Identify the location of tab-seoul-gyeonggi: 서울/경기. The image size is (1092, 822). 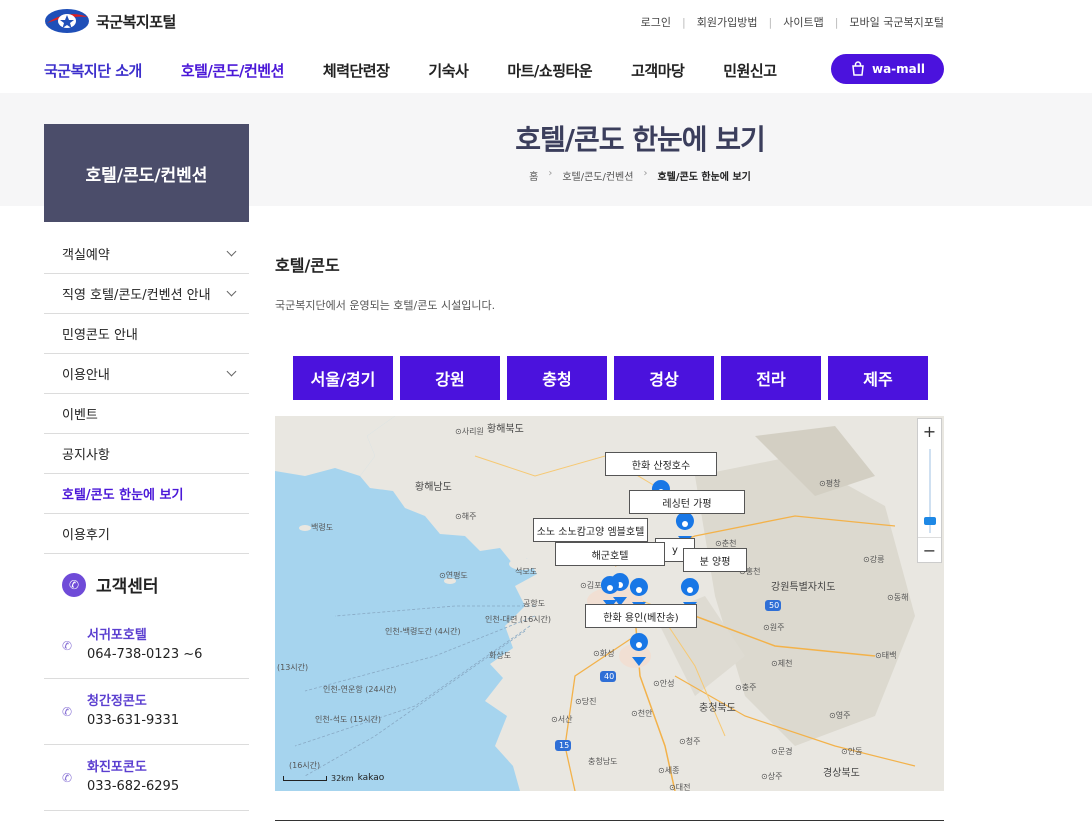
(343, 378).